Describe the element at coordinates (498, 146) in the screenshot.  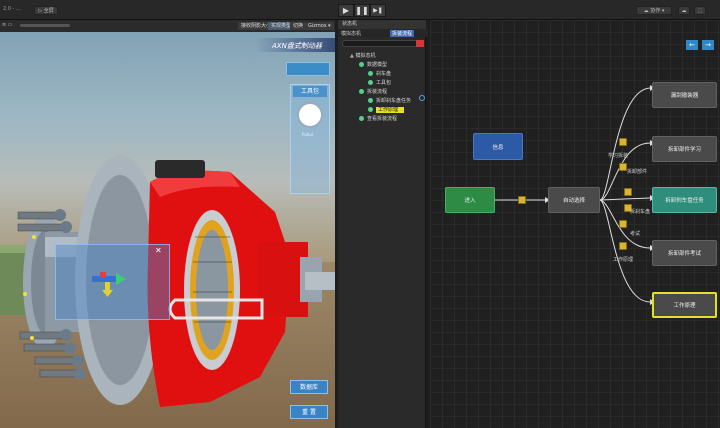
I see `node-info: 信息` at that location.